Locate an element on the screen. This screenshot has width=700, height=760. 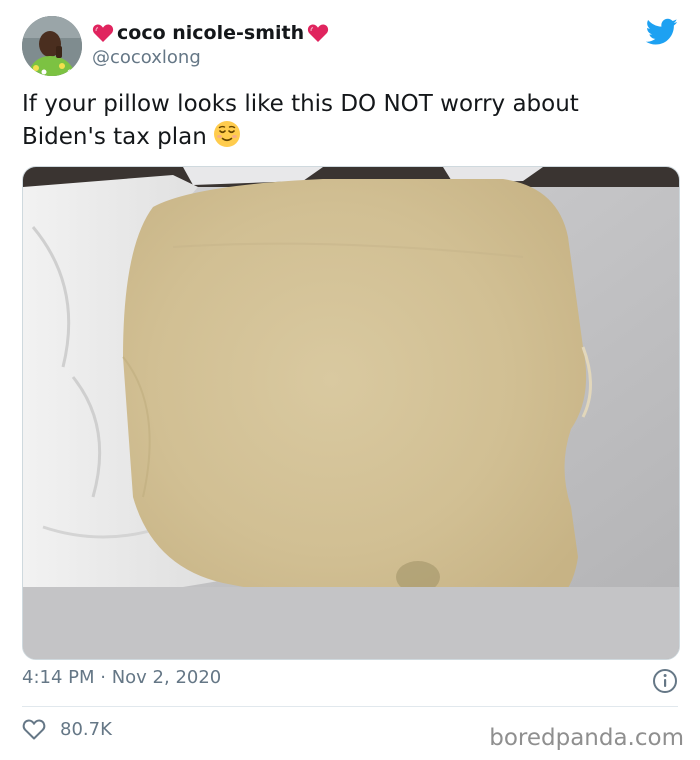
like-count: 80.7K is located at coordinates (86, 729).